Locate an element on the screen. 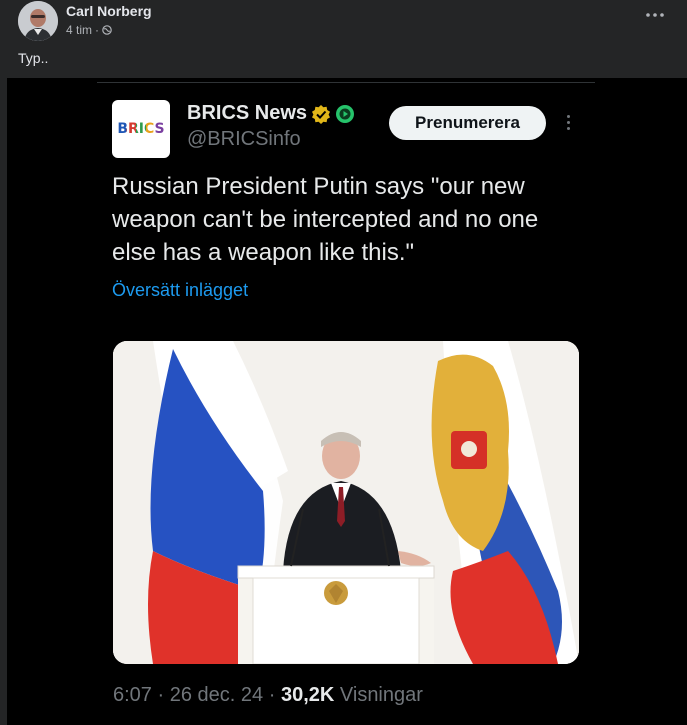 This screenshot has height=725, width=687. tweet-footer: 6:07 · 26 dec. 24 · 30,2K Visningar is located at coordinates (268, 695).